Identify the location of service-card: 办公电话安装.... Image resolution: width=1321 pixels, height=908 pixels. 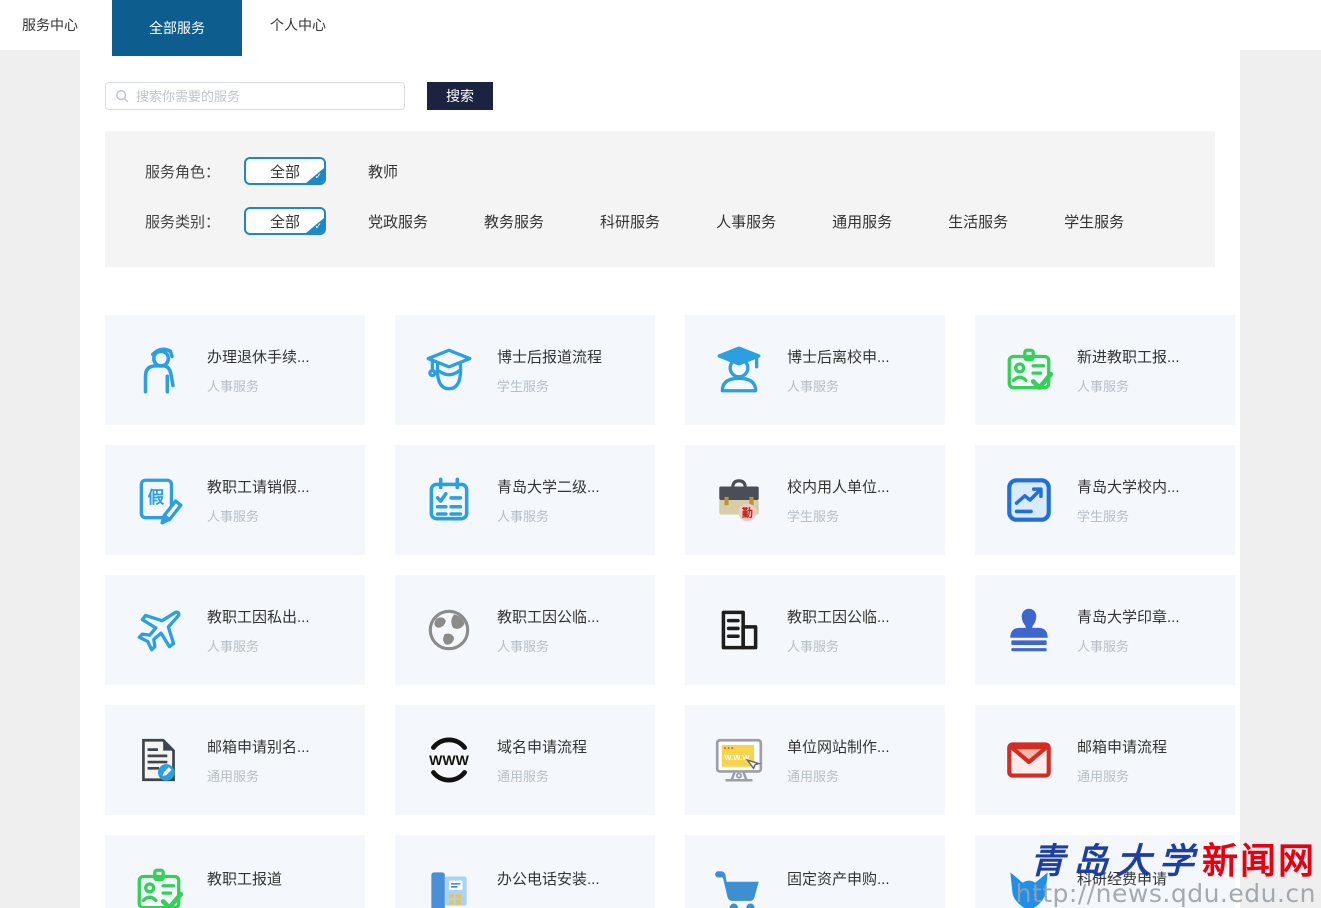
(525, 871).